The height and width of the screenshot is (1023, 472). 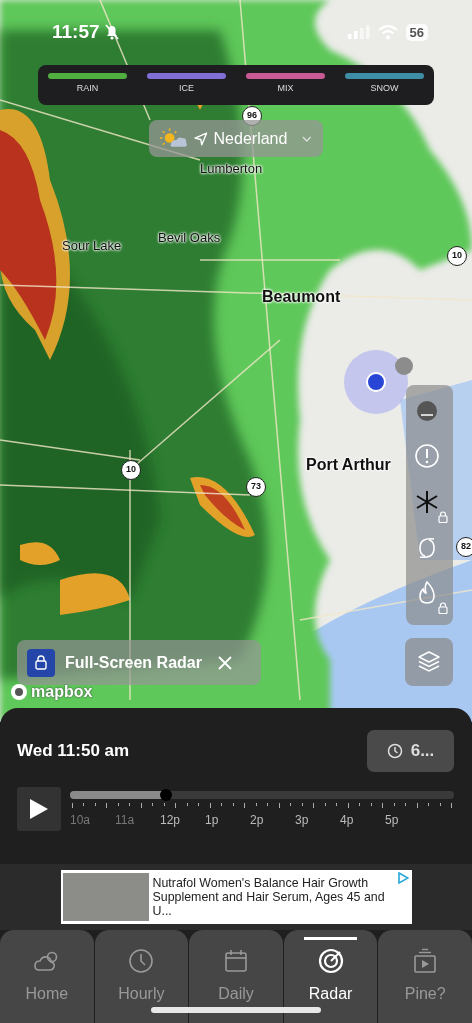 What do you see at coordinates (348, 465) in the screenshot?
I see `city-label: Port Arthur` at bounding box center [348, 465].